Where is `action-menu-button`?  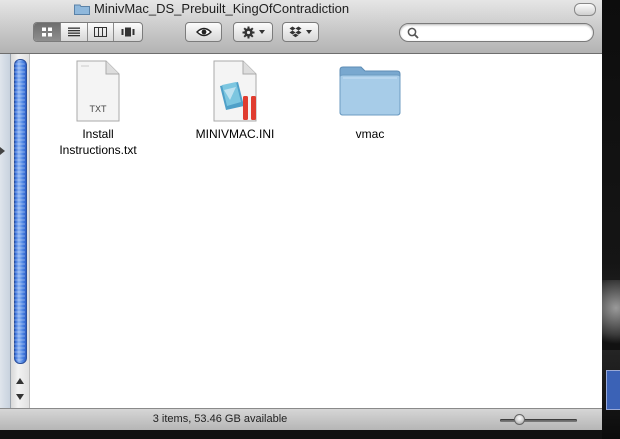 action-menu-button is located at coordinates (253, 32).